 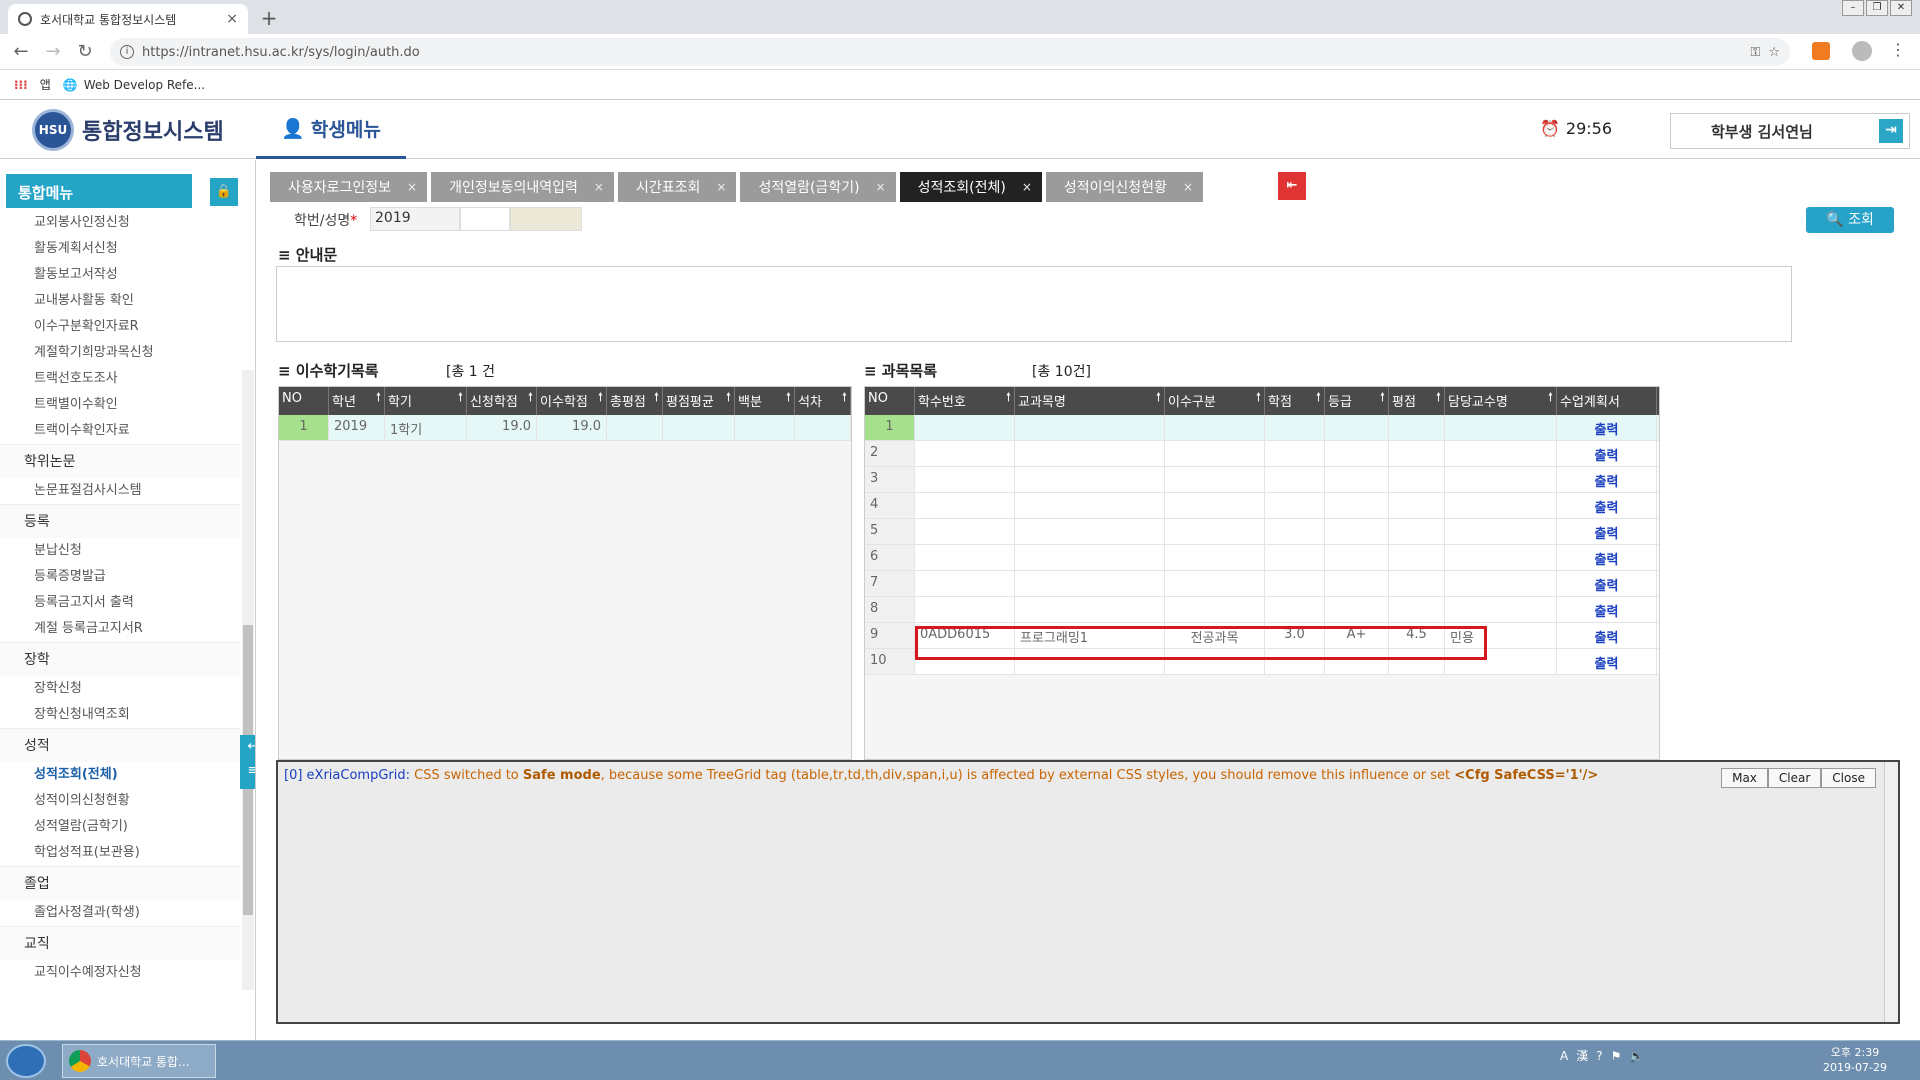 I want to click on back-icon: ←, so click(x=21, y=53).